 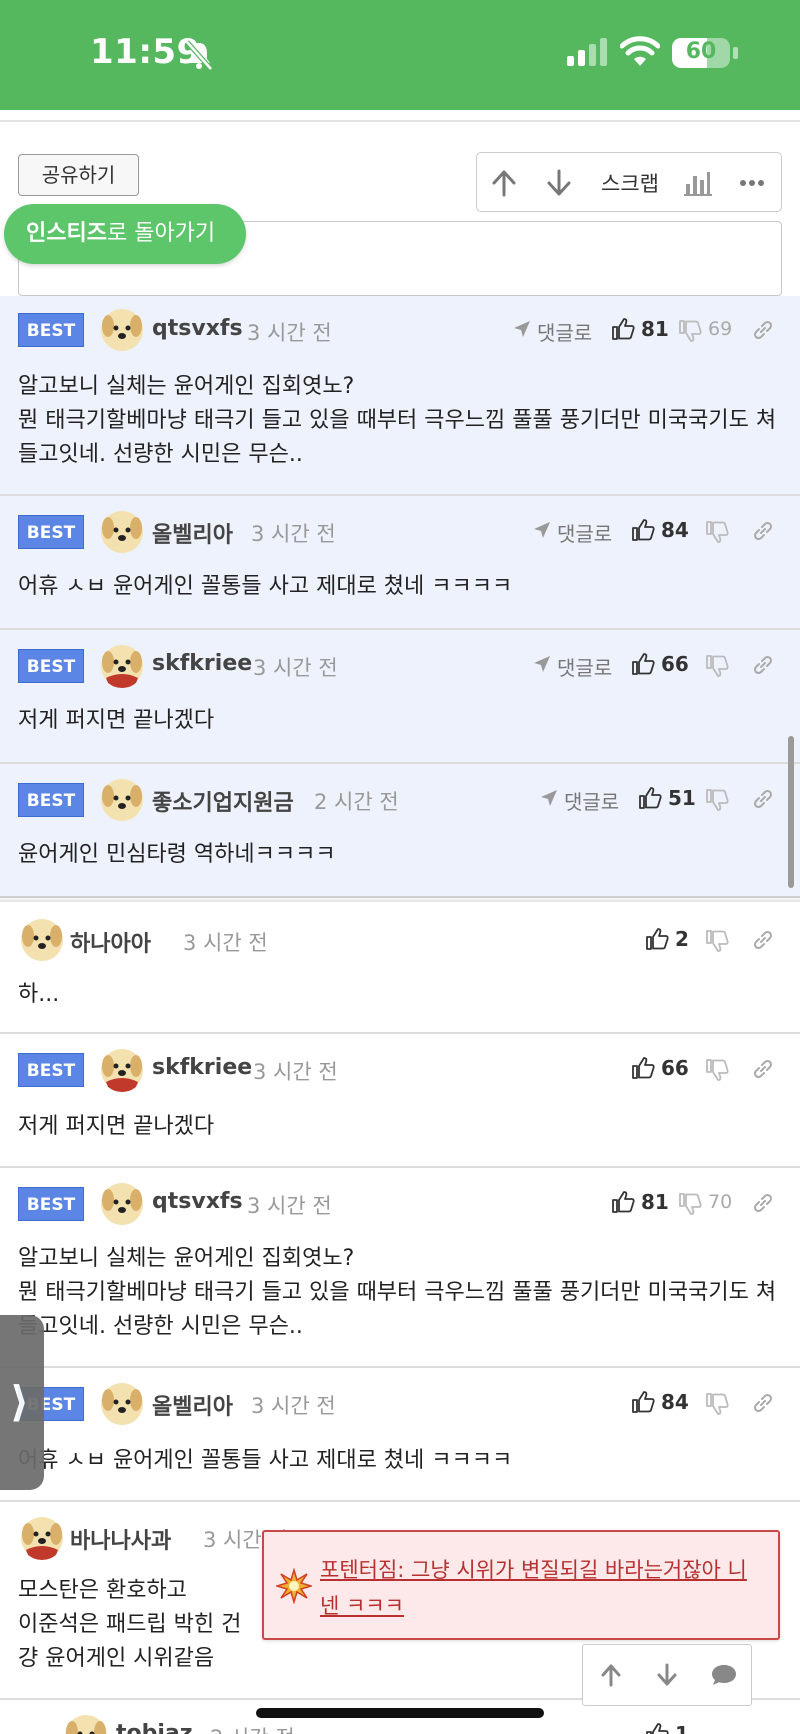 What do you see at coordinates (22, 1402) in the screenshot?
I see `side-panel-handle: ⟩` at bounding box center [22, 1402].